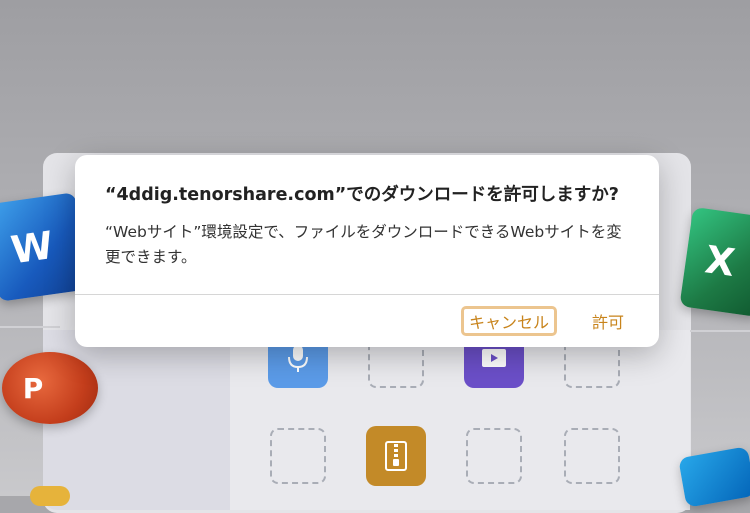 This screenshot has height=513, width=750. I want to click on zip-archive-icon, so click(396, 456).